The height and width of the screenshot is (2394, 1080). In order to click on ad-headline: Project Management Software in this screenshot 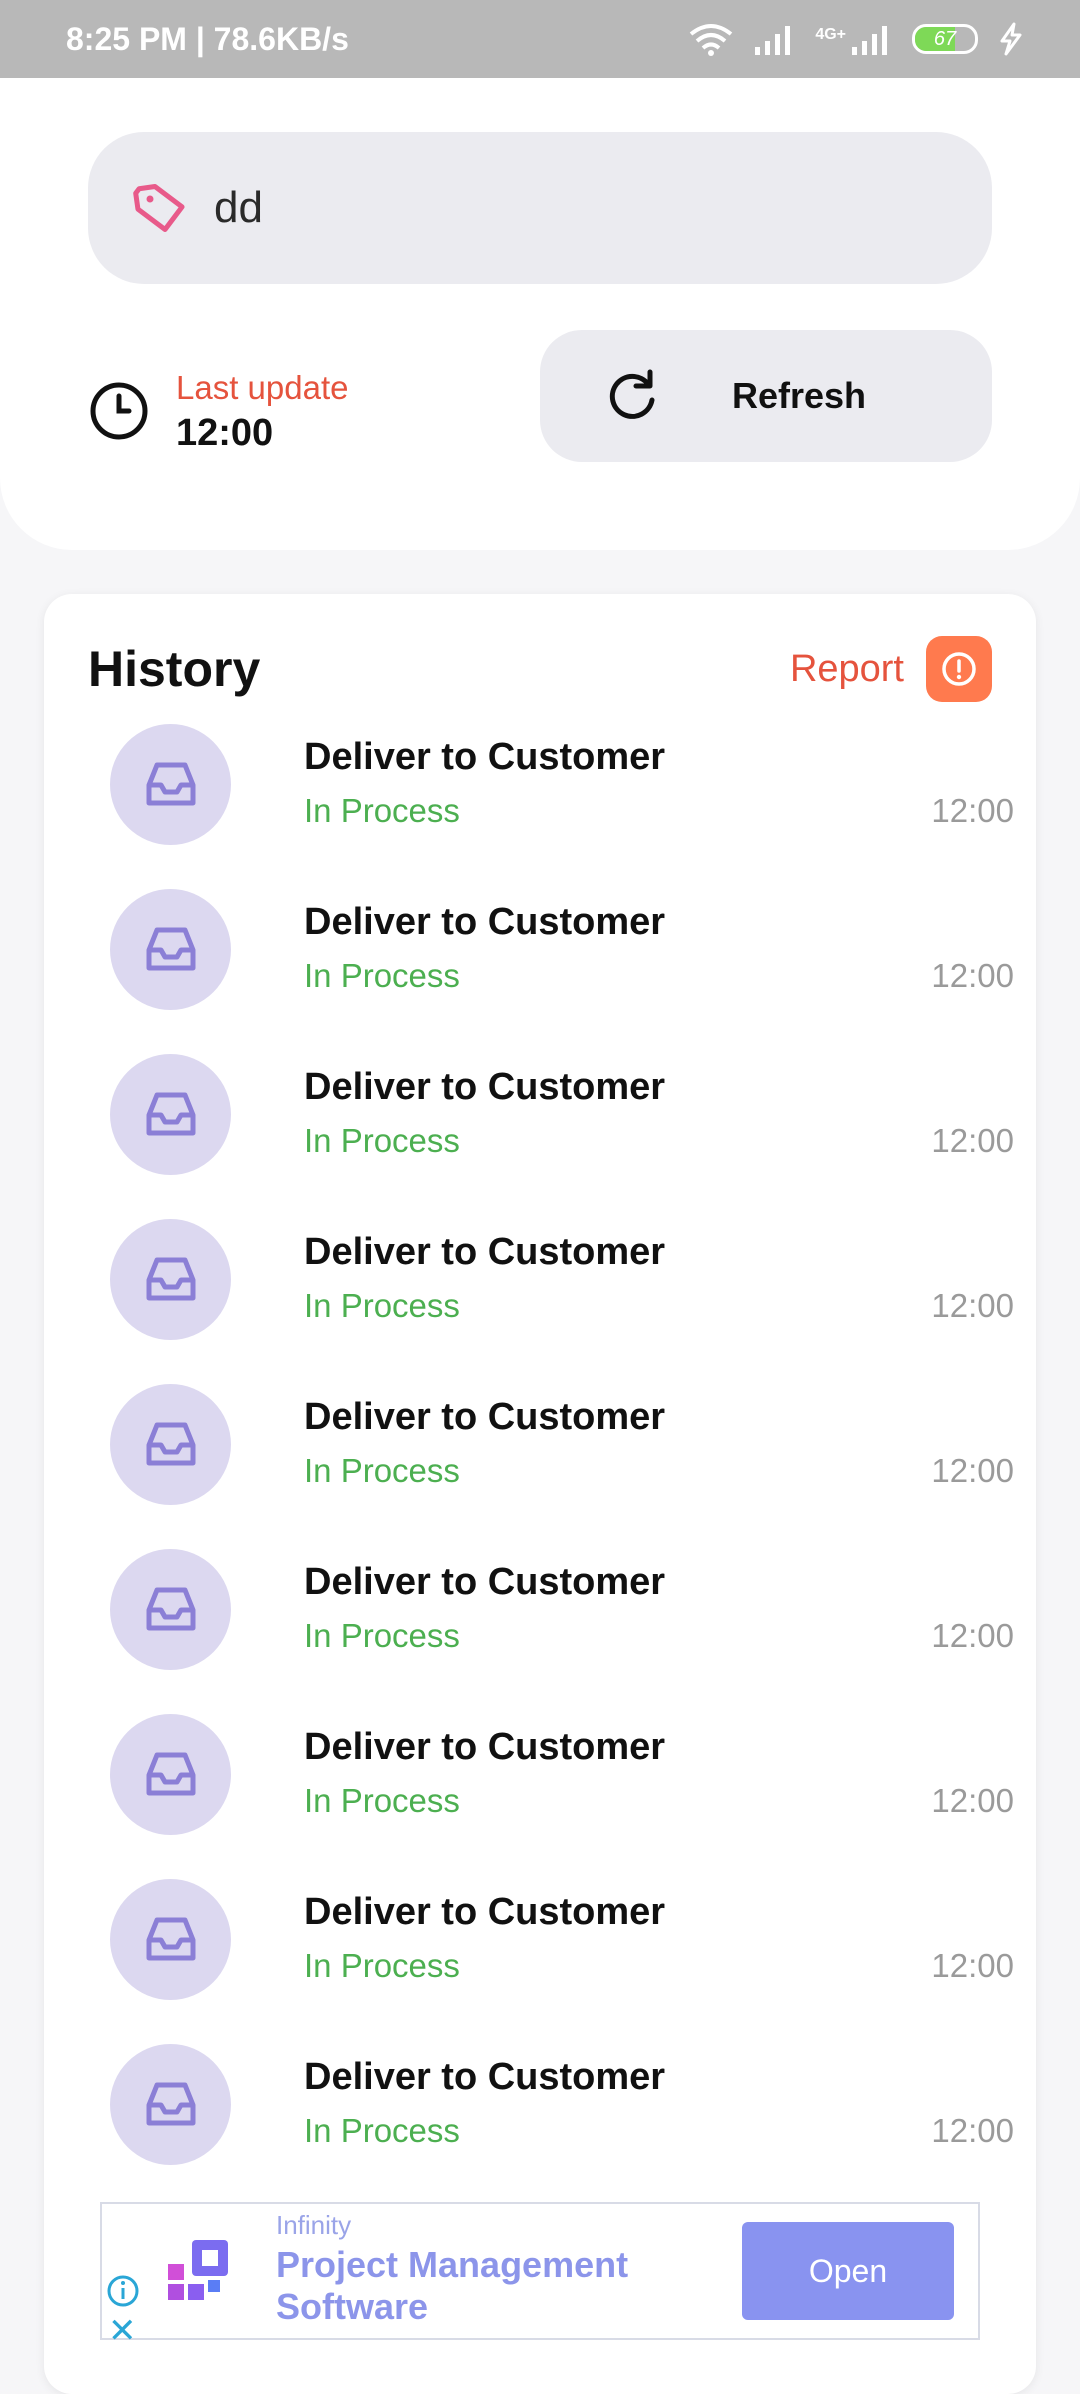, I will do `click(452, 2285)`.